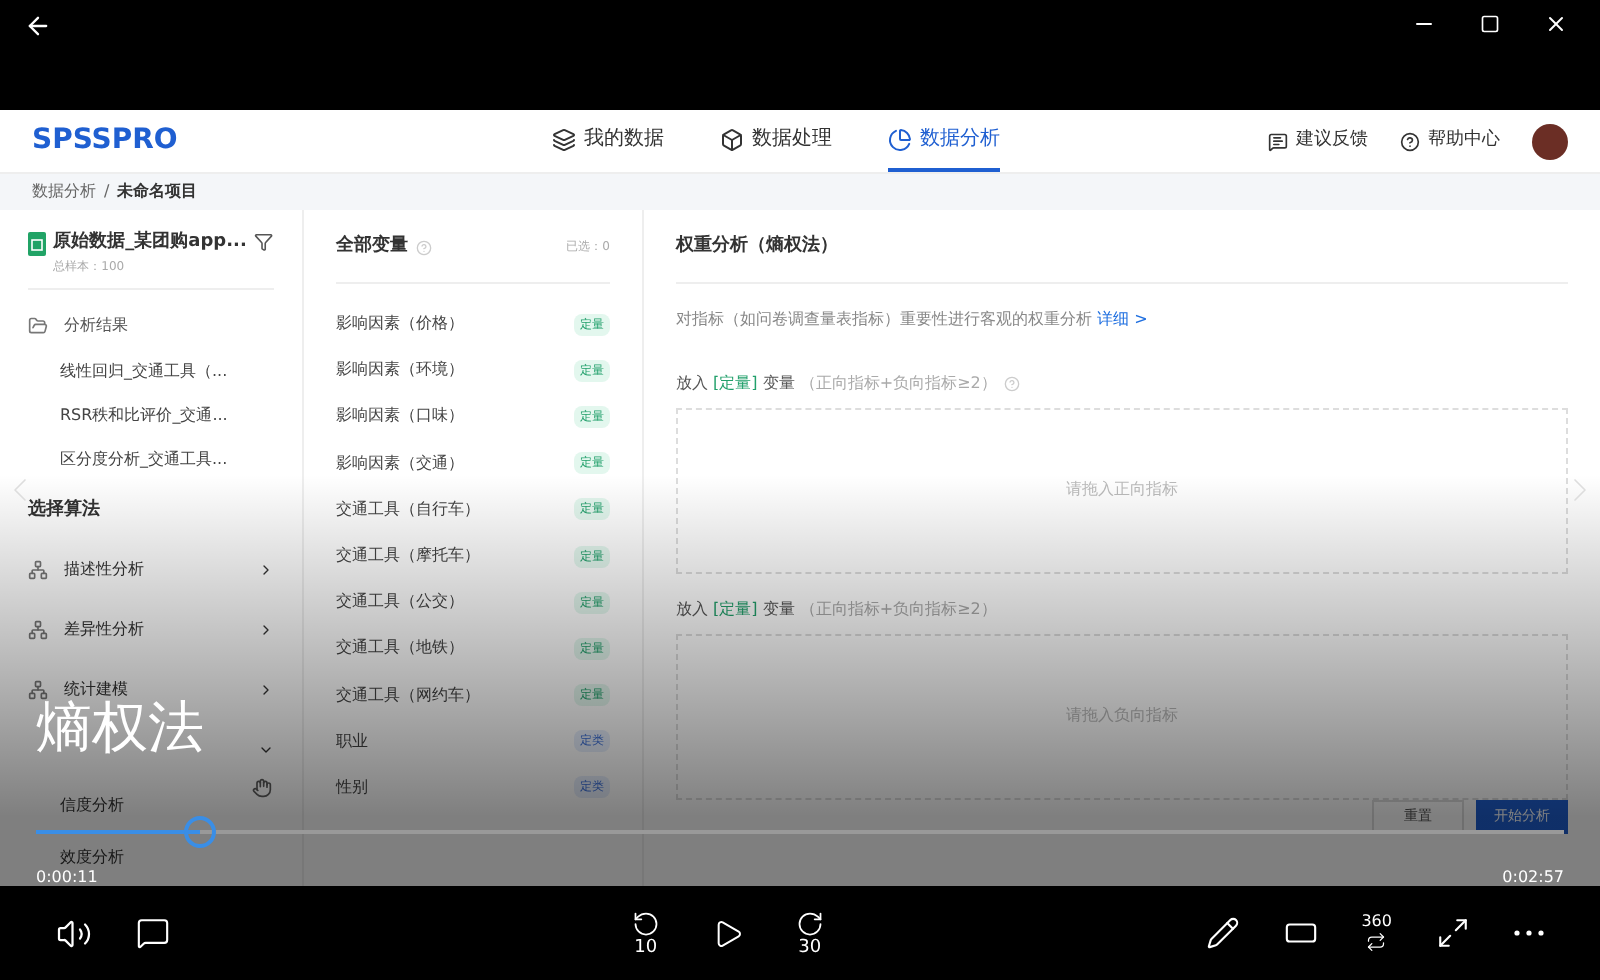  I want to click on total-time: 0:02:57, so click(1533, 876).